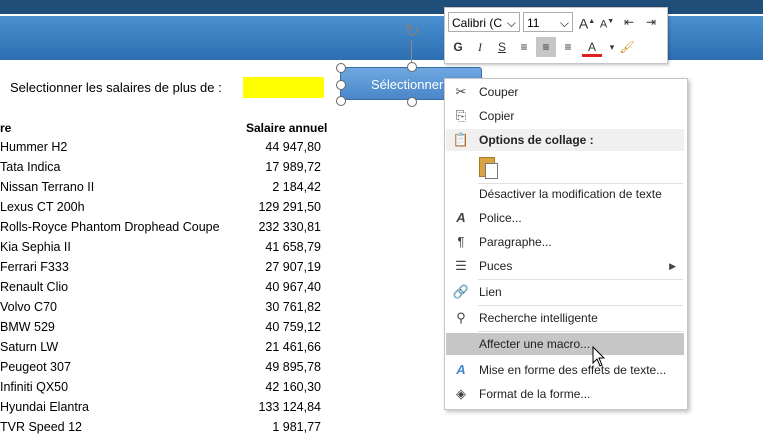 This screenshot has width=763, height=441. Describe the element at coordinates (524, 47) in the screenshot. I see `align-left-icon: ≡` at that location.